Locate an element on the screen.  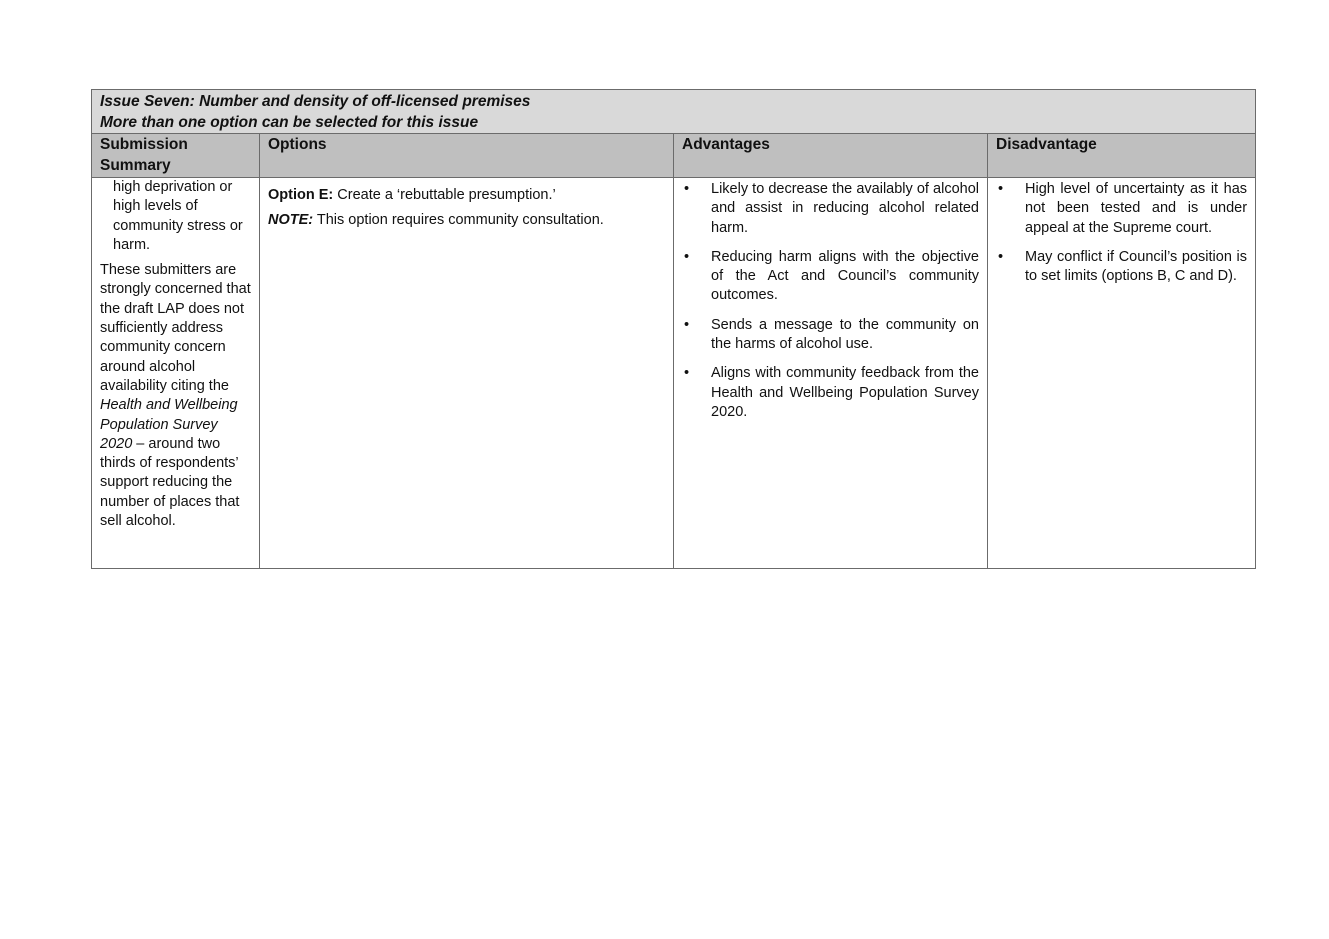
header-submission-summary: Submission Summary is located at coordinates (175, 155).